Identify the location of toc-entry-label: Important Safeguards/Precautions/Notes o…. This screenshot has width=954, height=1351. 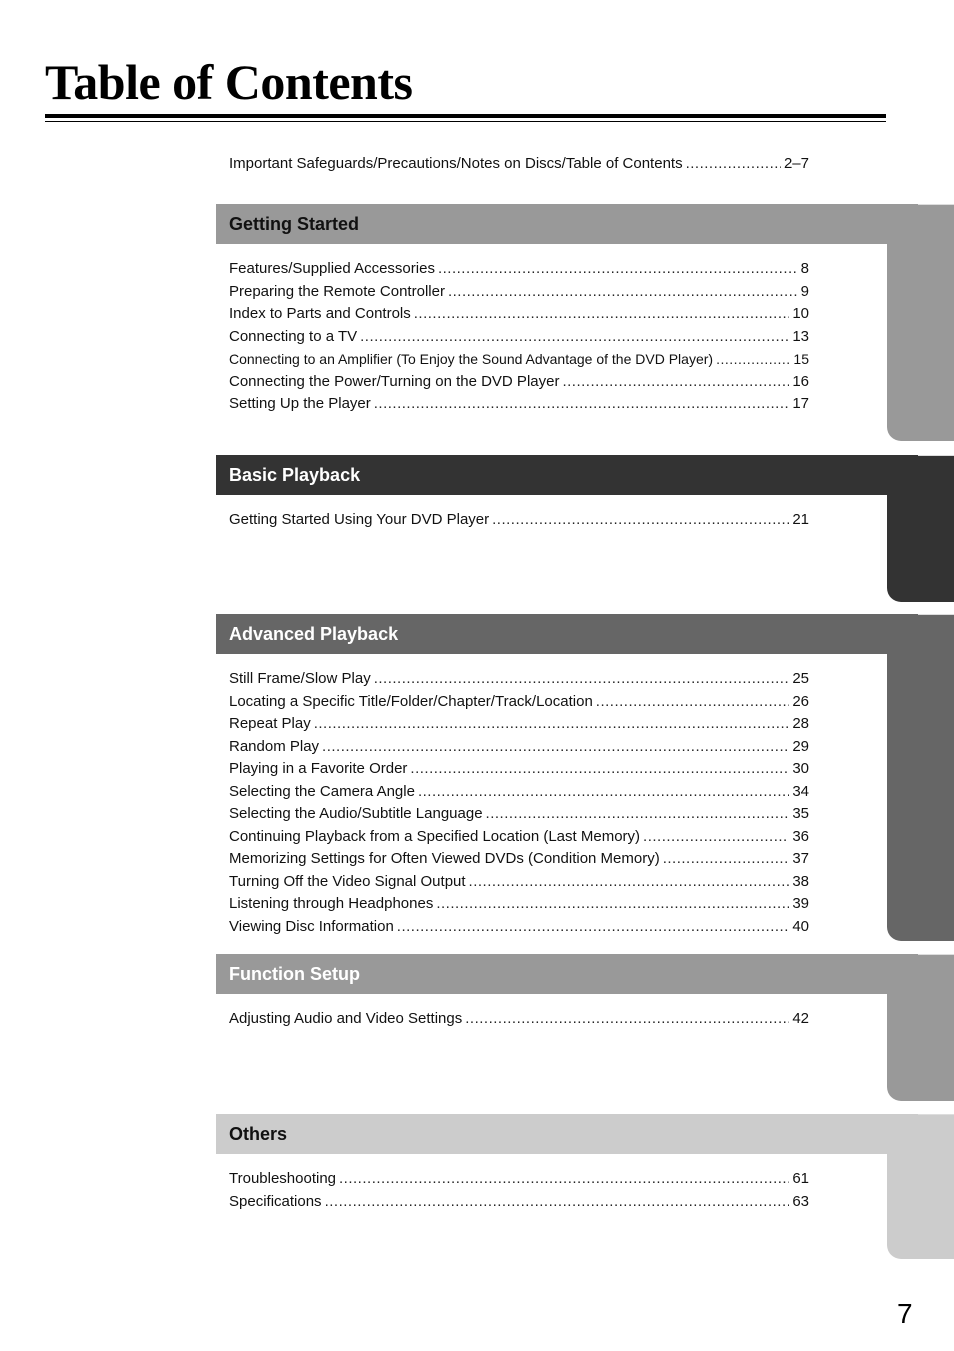
(456, 163).